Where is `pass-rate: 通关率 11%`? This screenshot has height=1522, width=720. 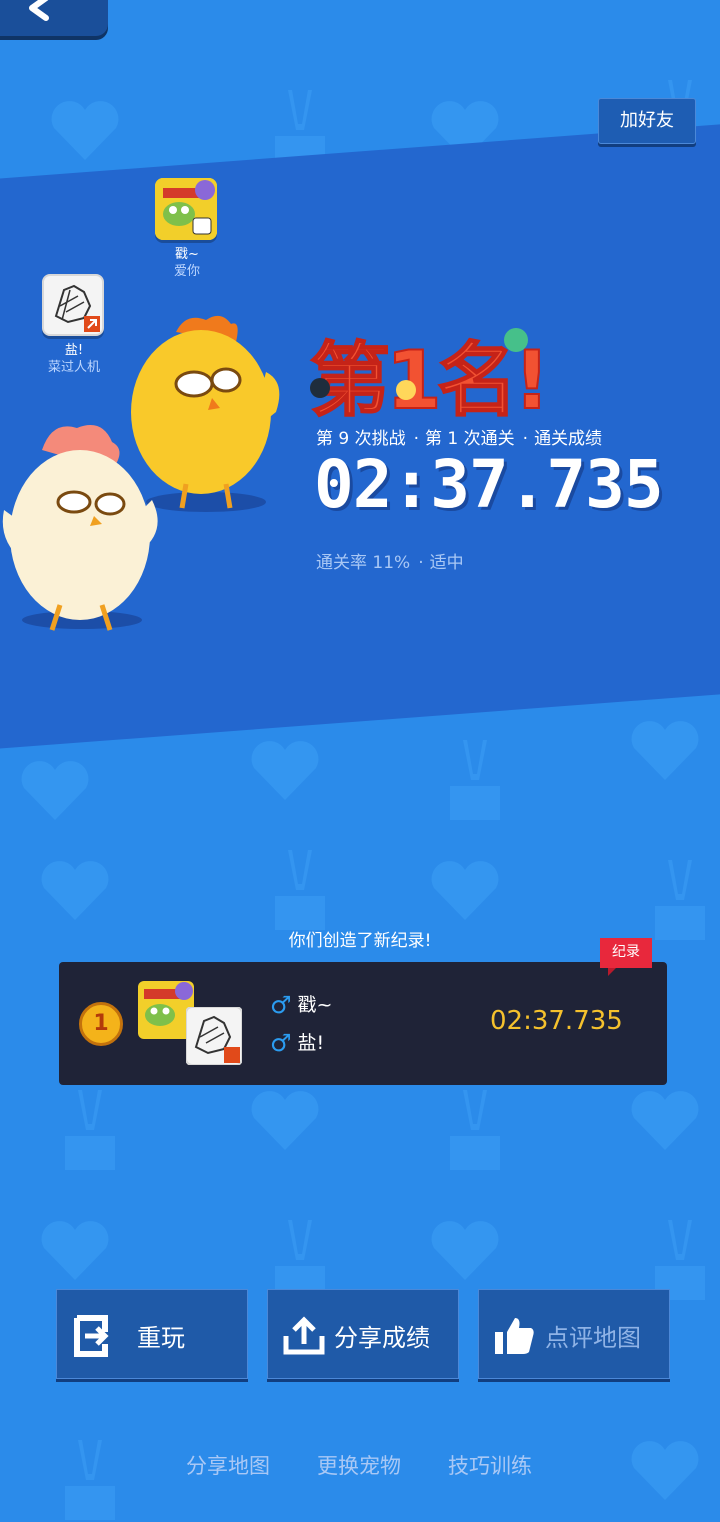 pass-rate: 通关率 11% is located at coordinates (363, 563).